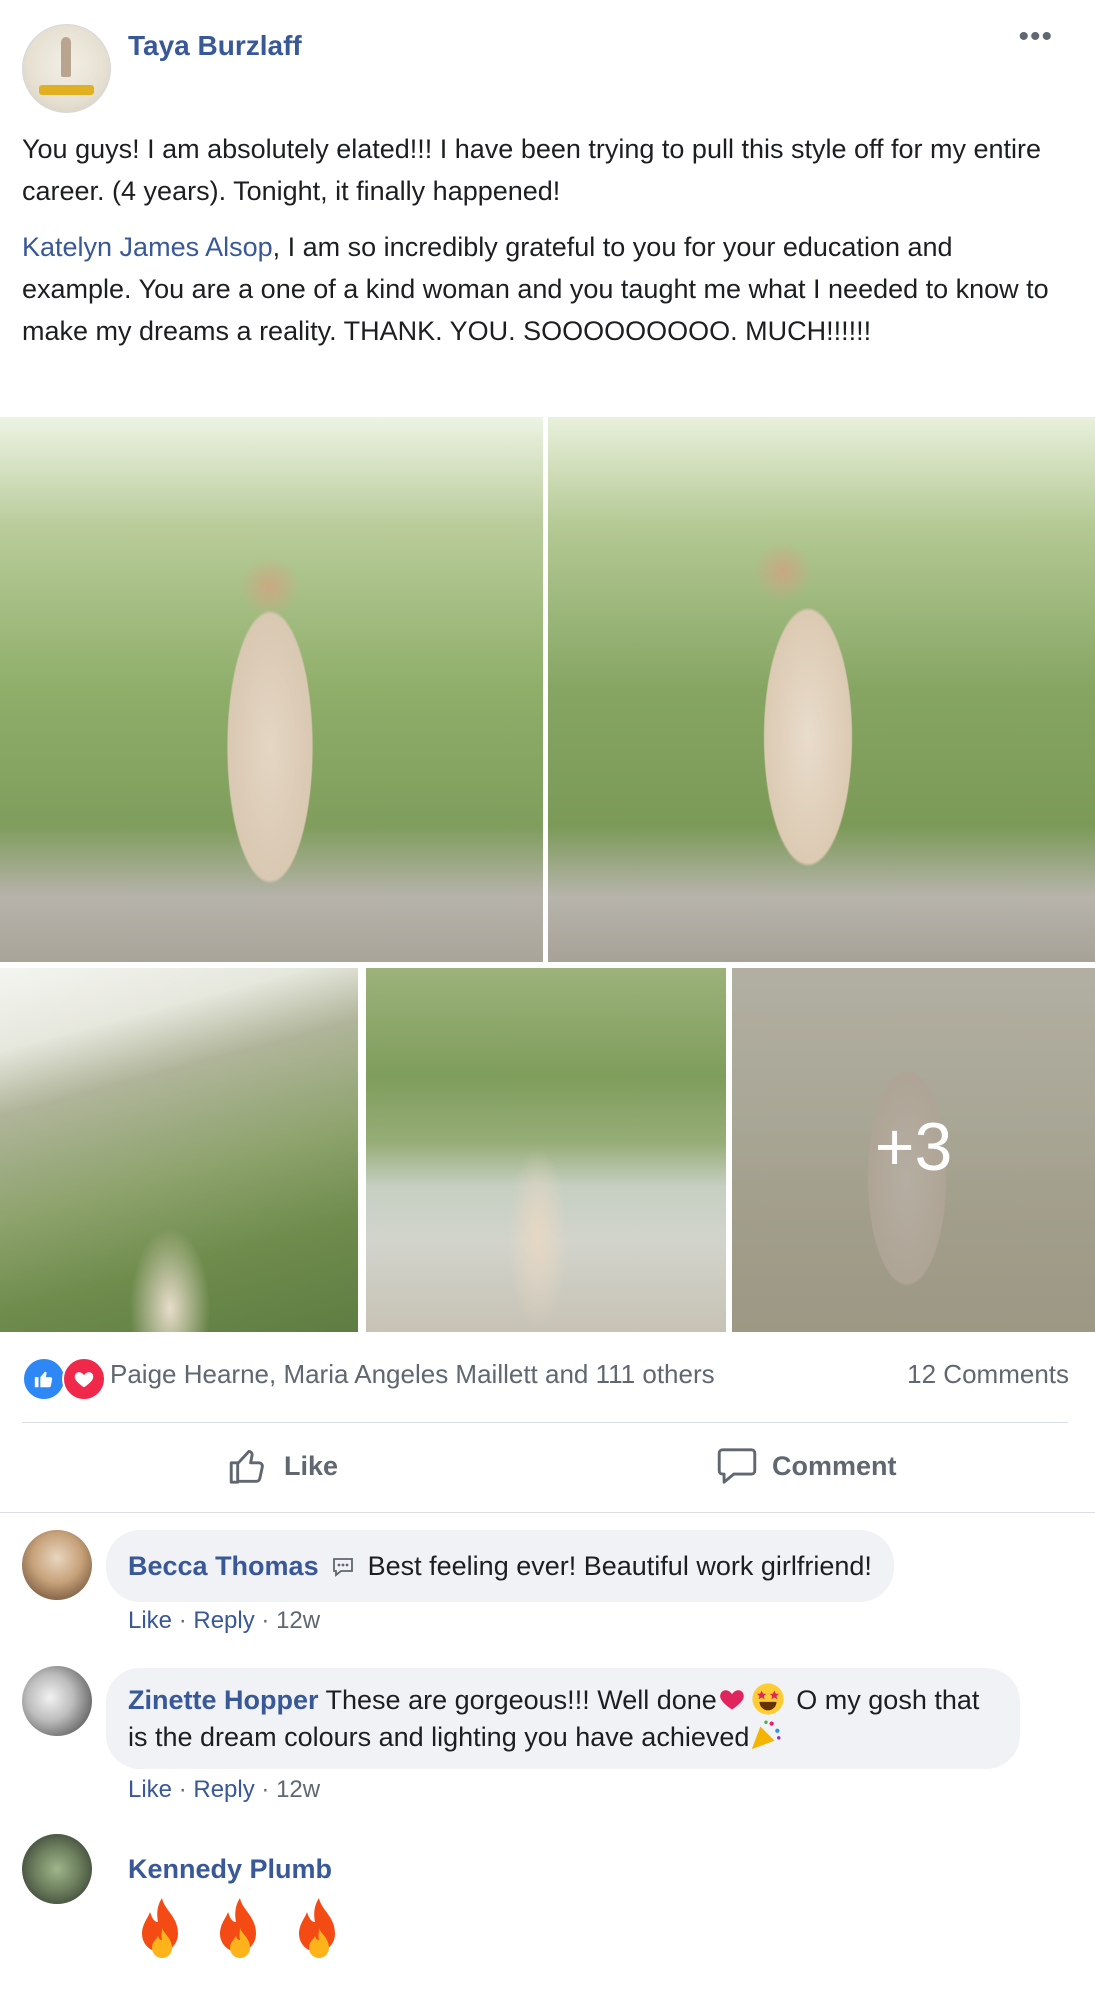 The image size is (1095, 1999). I want to click on poster-avatar, so click(66, 68).